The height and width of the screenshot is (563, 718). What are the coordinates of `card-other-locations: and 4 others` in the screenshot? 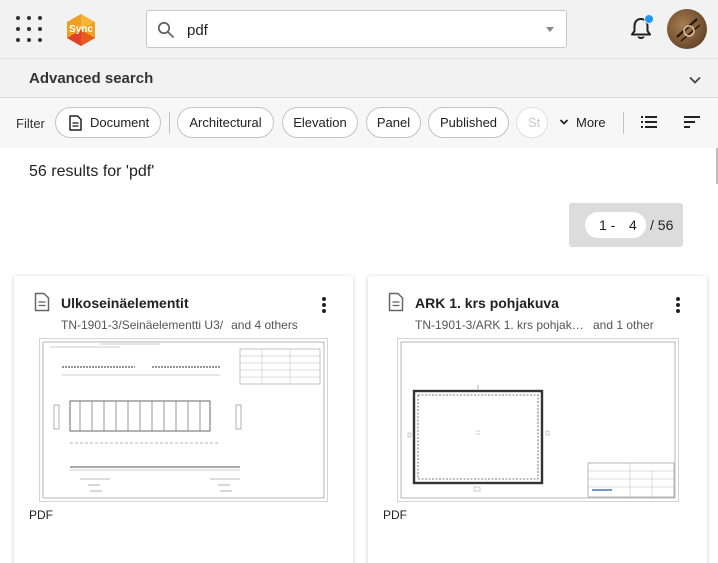 It's located at (264, 325).